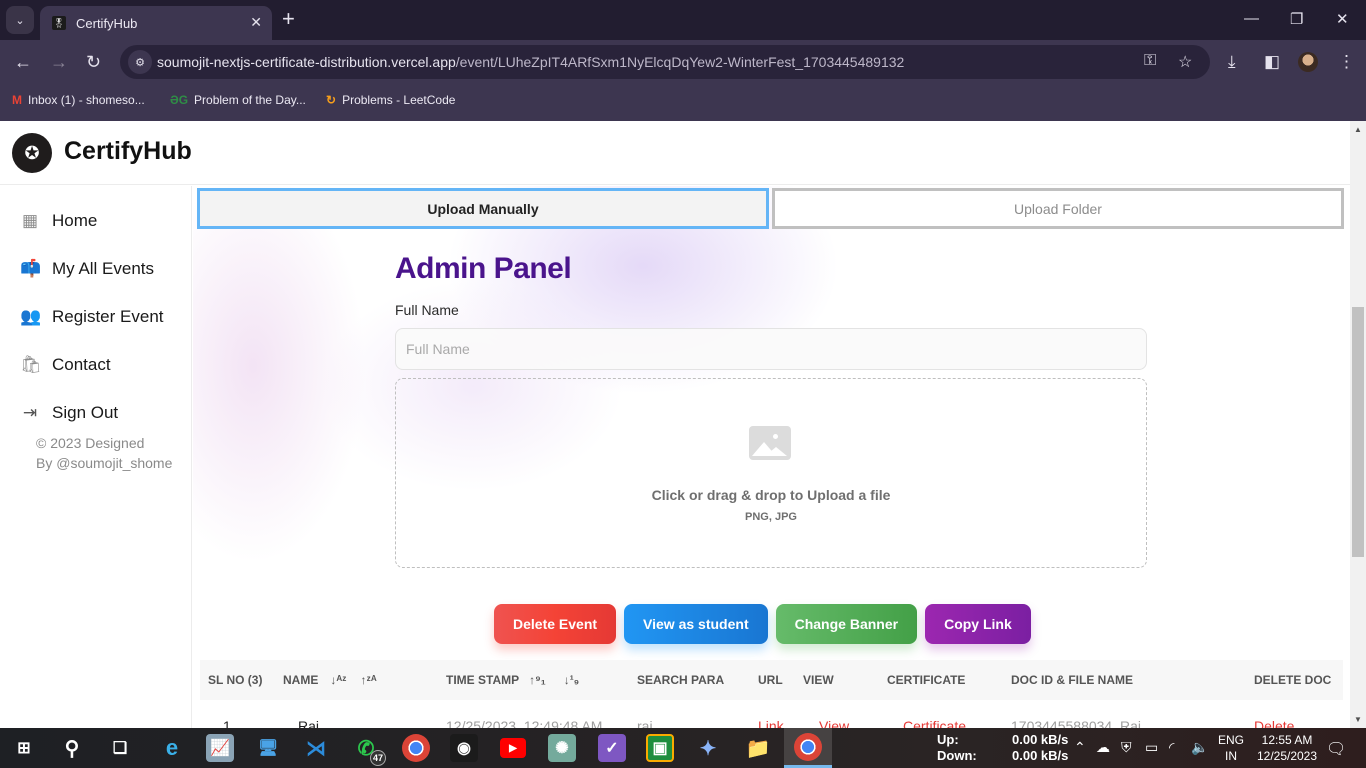 Image resolution: width=1366 pixels, height=768 pixels. What do you see at coordinates (1342, 19) in the screenshot?
I see `window-close-icon: ✕` at bounding box center [1342, 19].